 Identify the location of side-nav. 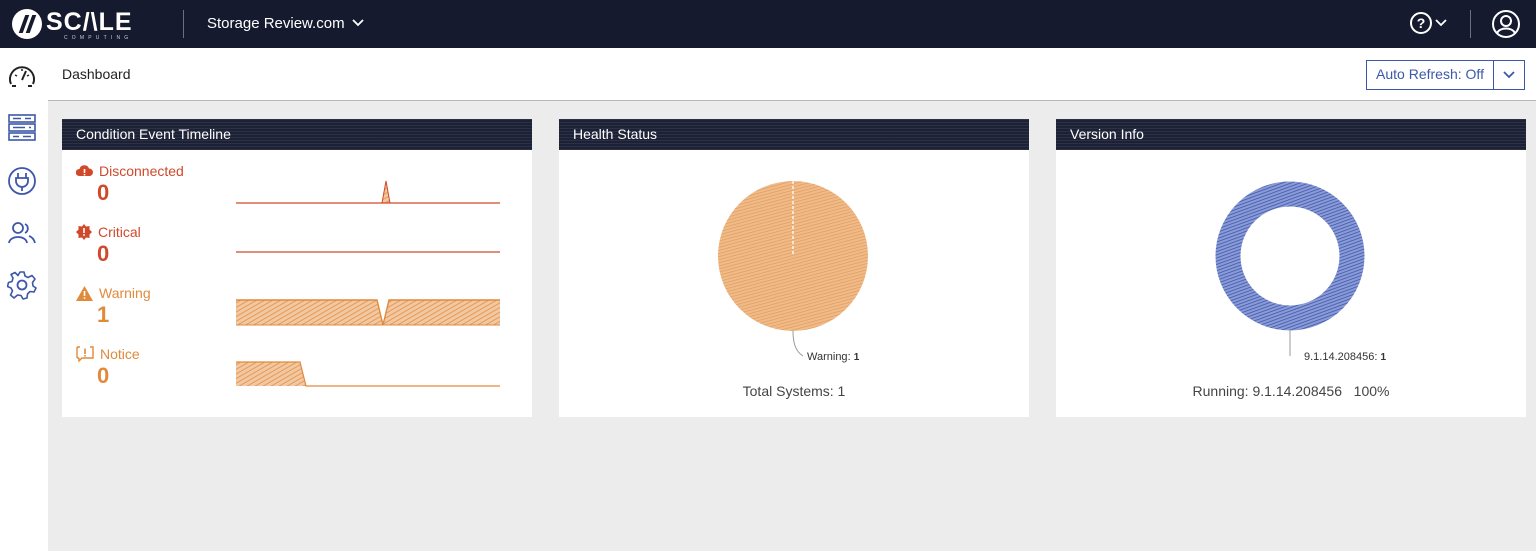
(24, 299).